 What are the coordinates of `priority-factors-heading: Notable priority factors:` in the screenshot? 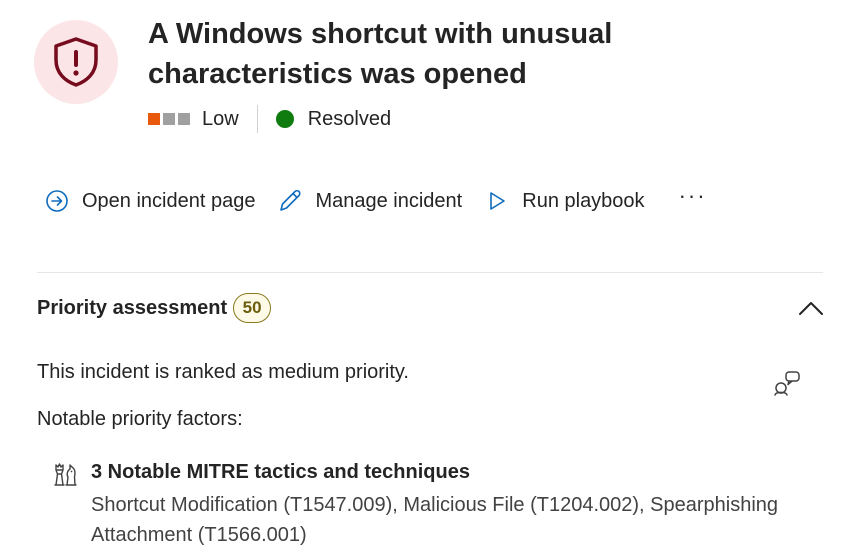 It's located at (140, 419).